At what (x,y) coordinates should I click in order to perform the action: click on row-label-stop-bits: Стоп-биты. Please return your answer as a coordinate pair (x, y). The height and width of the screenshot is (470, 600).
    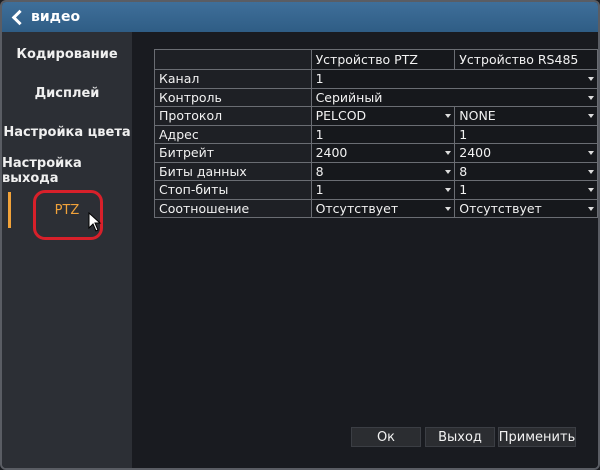
    Looking at the image, I should click on (233, 190).